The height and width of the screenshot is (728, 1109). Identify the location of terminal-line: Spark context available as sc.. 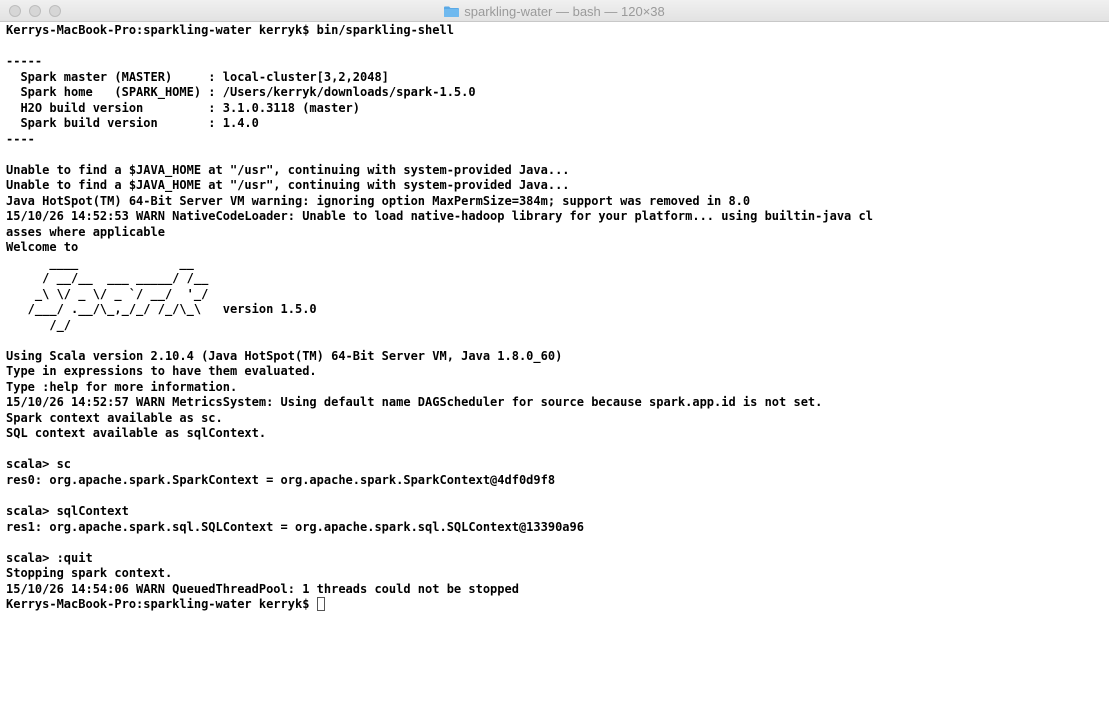
(556, 419).